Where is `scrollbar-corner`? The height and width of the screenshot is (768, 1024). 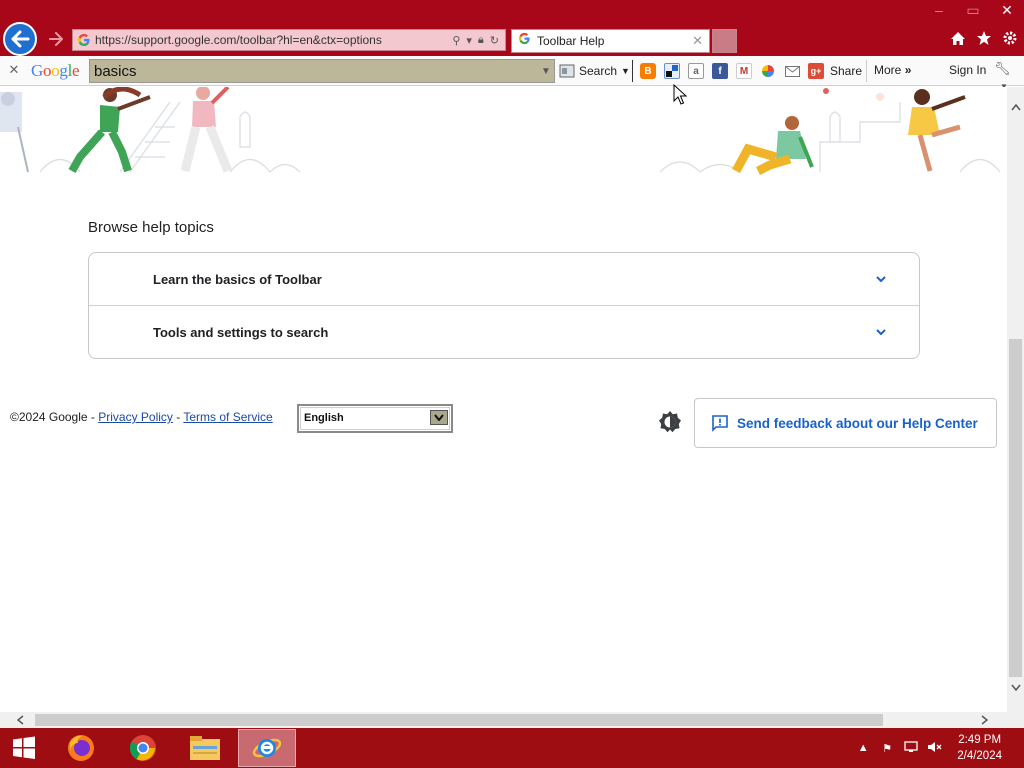
scrollbar-corner is located at coordinates (1015, 720).